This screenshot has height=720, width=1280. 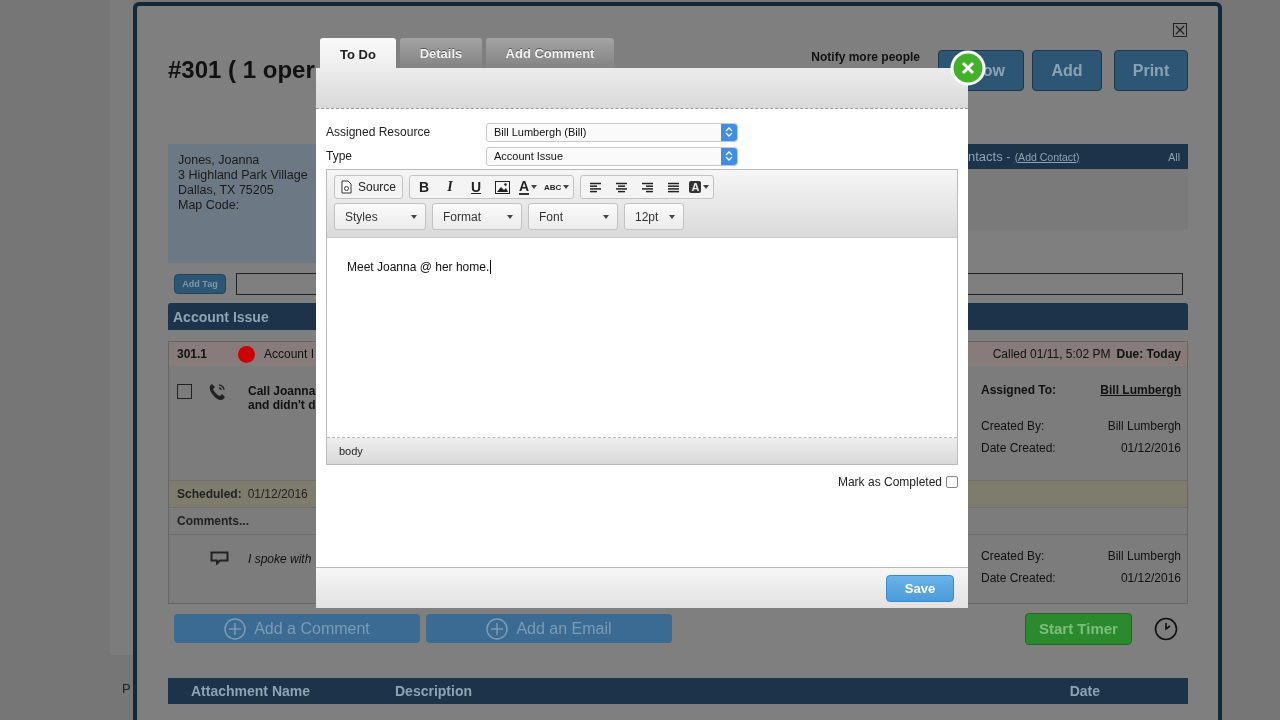 What do you see at coordinates (424, 187) in the screenshot?
I see `bold-button: B` at bounding box center [424, 187].